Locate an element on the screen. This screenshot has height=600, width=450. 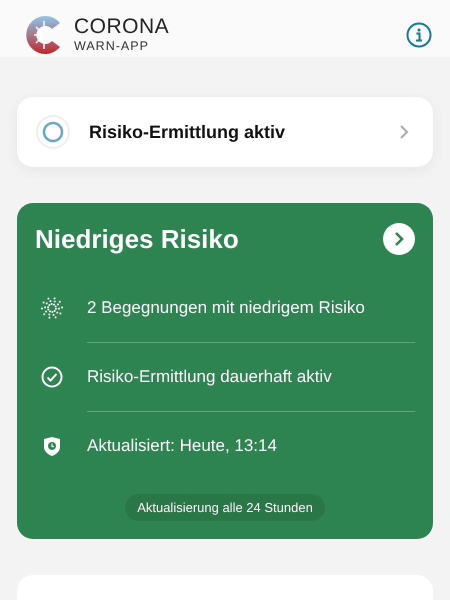
dots-icon is located at coordinates (52, 307).